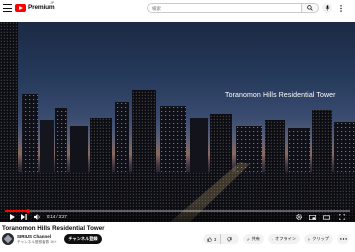  Describe the element at coordinates (53, 228) in the screenshot. I see `video-title: Toranomon Hills Residential Tower` at that location.